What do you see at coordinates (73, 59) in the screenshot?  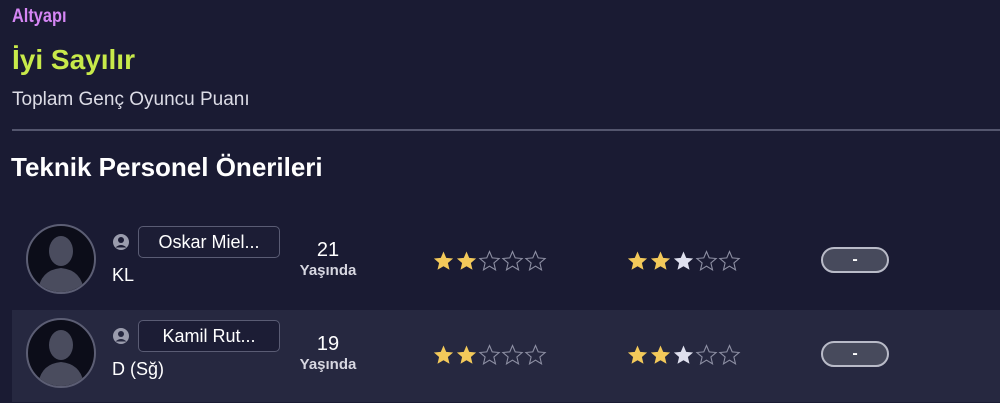 I see `youth-rating-value: İyi Sayılır` at bounding box center [73, 59].